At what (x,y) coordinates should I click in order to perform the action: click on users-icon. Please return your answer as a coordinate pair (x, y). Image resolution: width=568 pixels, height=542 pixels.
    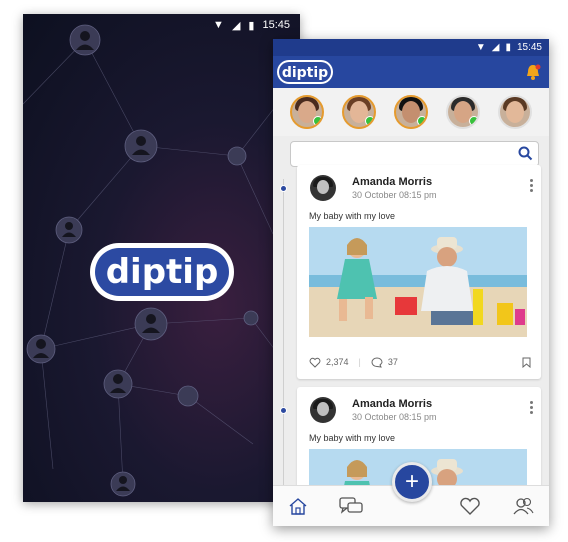
    Looking at the image, I should click on (523, 506).